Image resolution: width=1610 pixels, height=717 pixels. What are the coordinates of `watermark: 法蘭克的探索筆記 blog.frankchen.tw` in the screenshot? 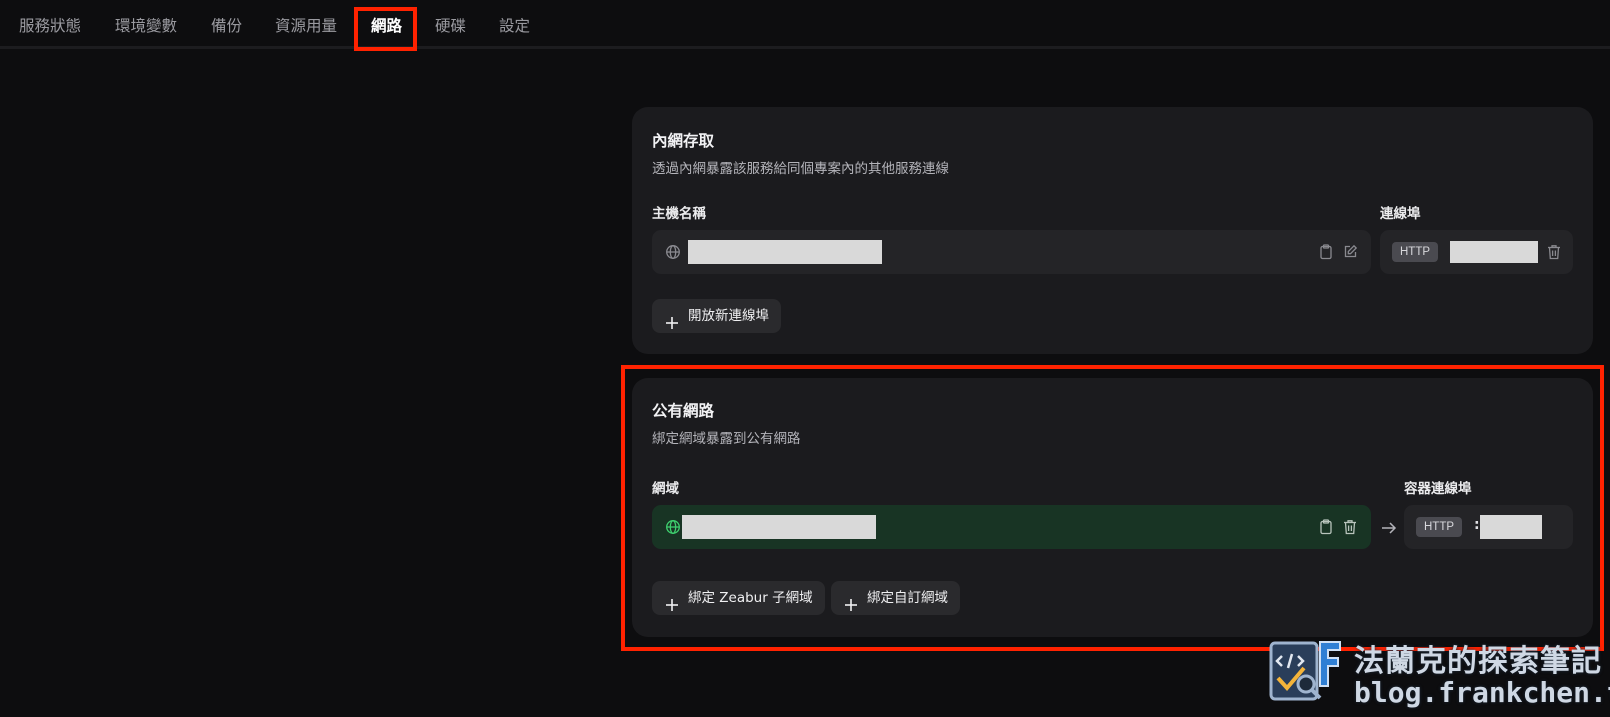 It's located at (1439, 676).